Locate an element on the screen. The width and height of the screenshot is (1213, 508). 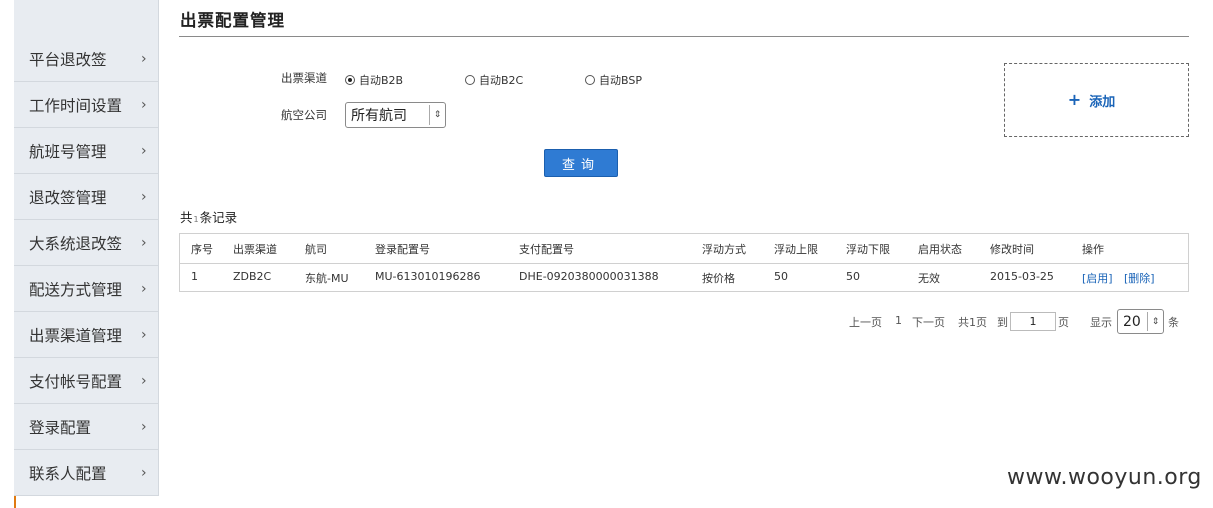
watermark: www.wooyun.org is located at coordinates (1104, 477).